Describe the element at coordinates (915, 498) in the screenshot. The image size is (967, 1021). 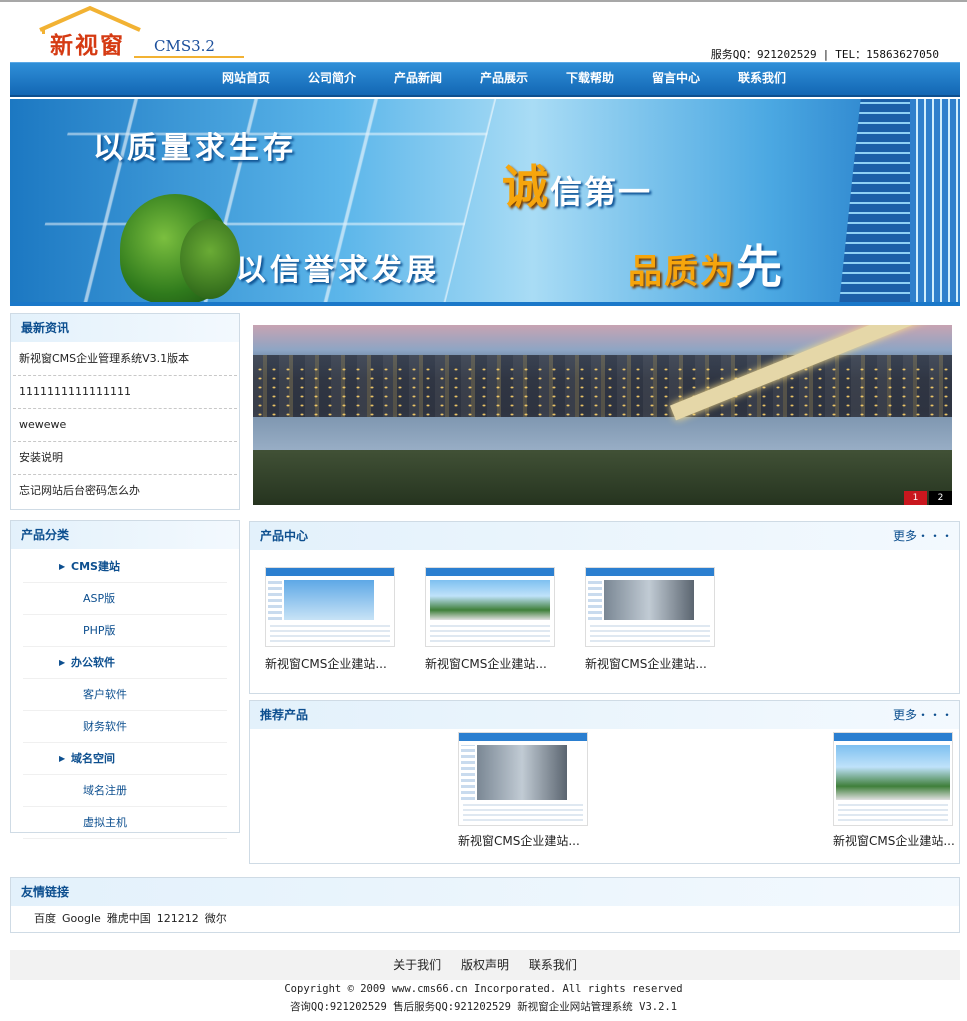
I see `slide-page-1: 1` at that location.